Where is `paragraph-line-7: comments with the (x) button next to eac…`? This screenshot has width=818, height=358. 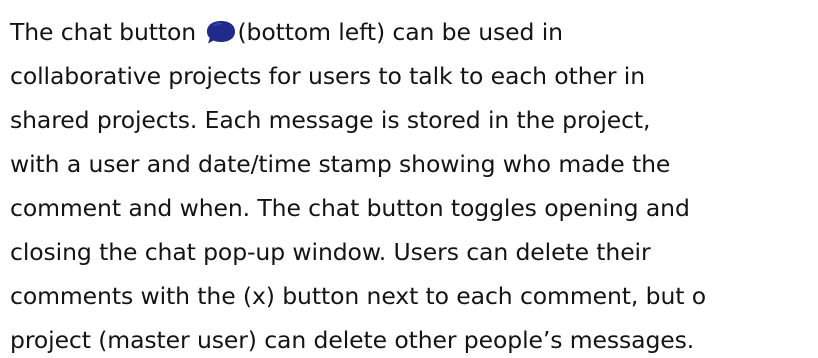
paragraph-line-7: comments with the (x) button next to eac… is located at coordinates (358, 296).